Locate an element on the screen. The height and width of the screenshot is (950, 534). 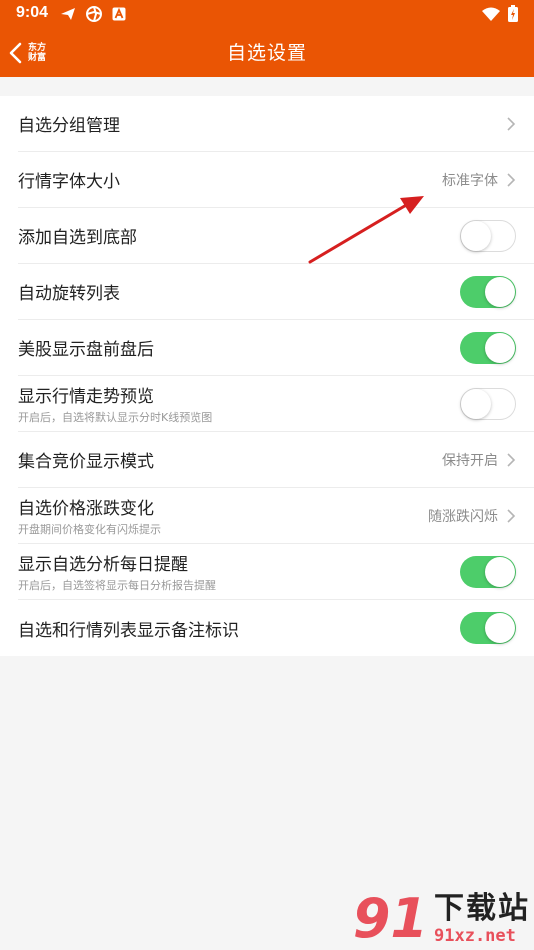
row-title: 自动旋转列表 is located at coordinates (69, 294).